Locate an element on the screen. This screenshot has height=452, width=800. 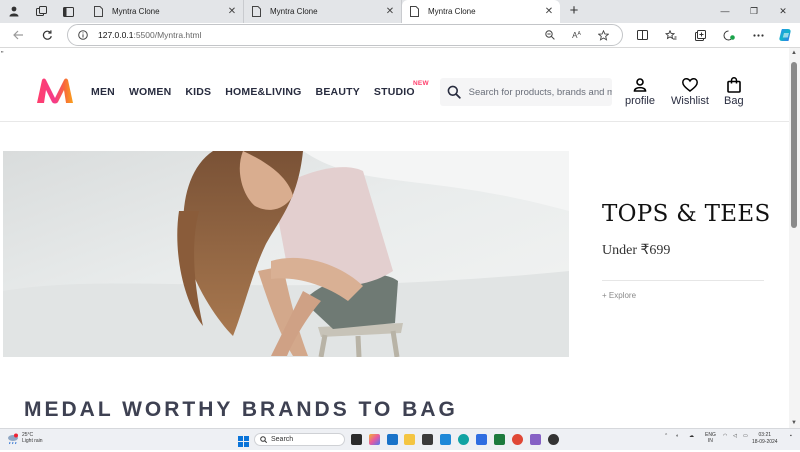
wishlist-action: Wishlist is located at coordinates (690, 92).